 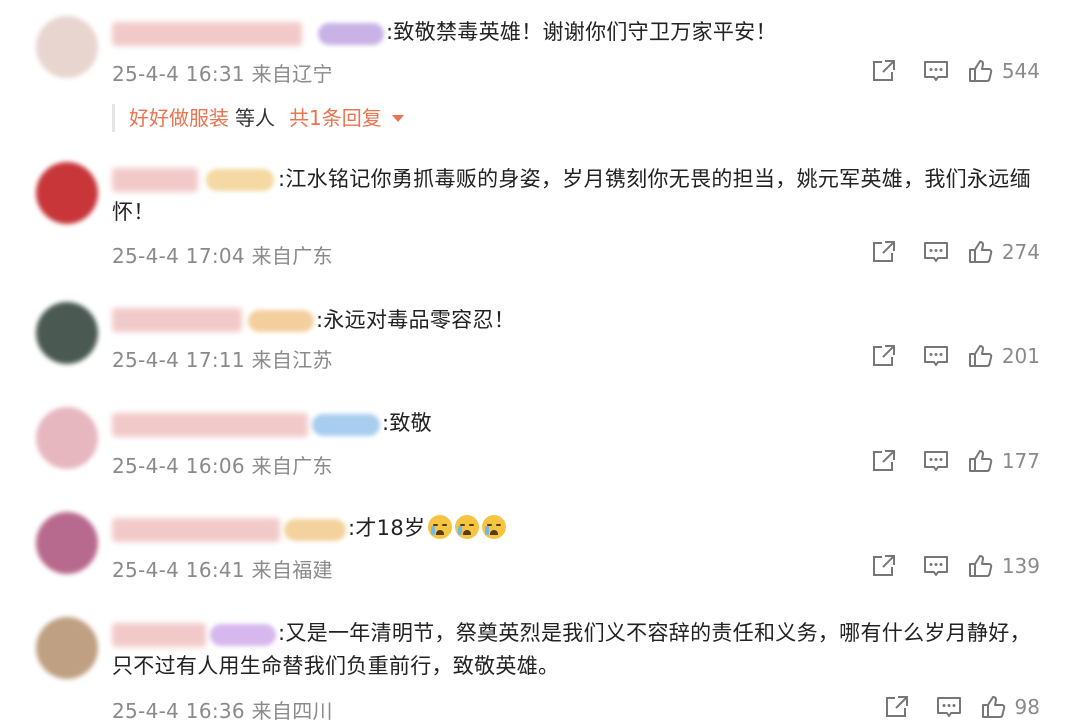 I want to click on like-button: 274, so click(x=1004, y=252).